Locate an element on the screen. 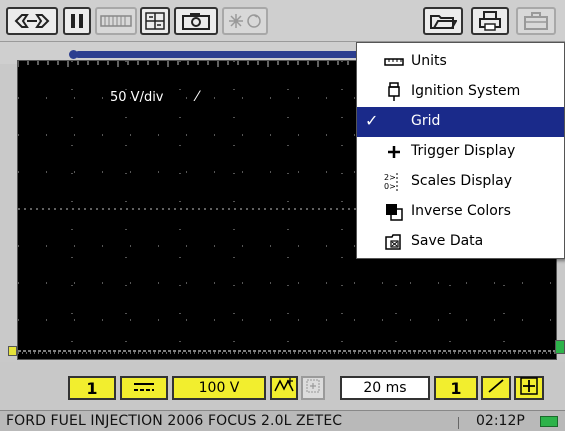 This screenshot has width=565, height=431. trigger-level-marker is located at coordinates (560, 347).